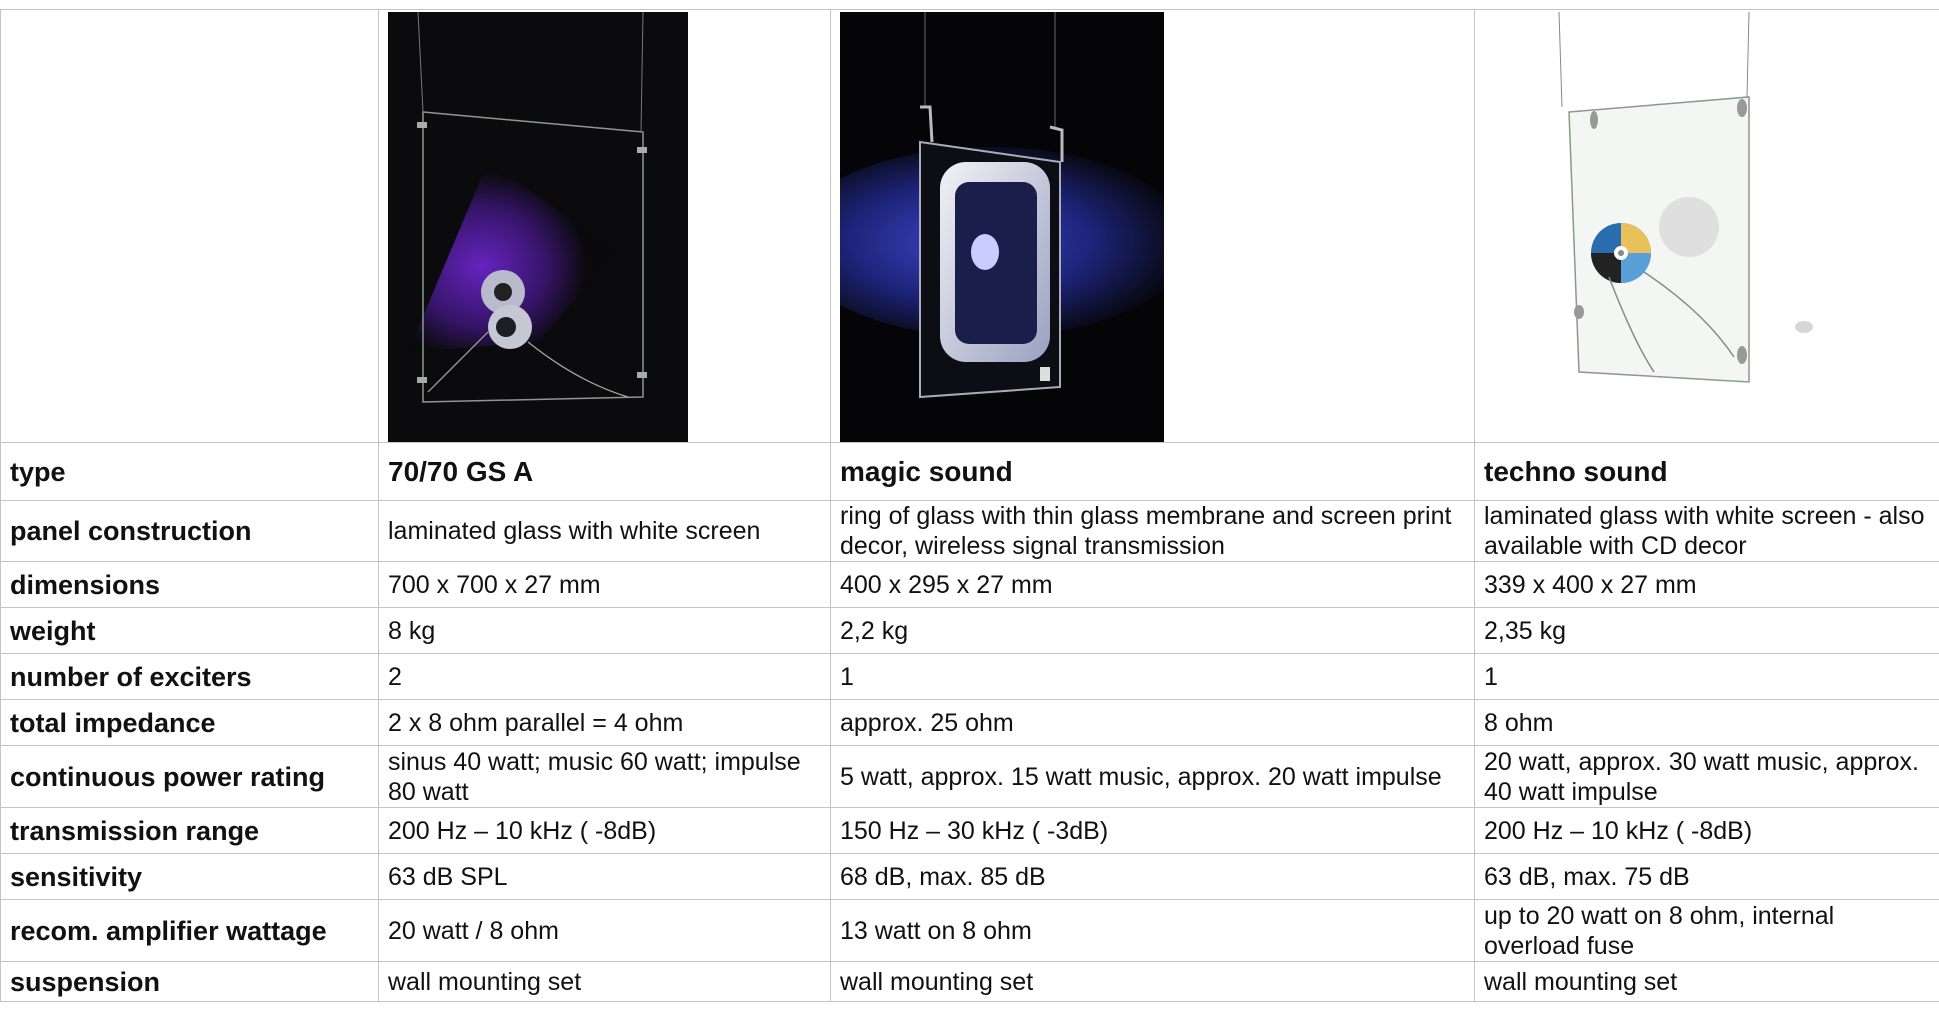 Image resolution: width=1939 pixels, height=1015 pixels. What do you see at coordinates (1152, 630) in the screenshot?
I see `spec-value: 2,2 kg` at bounding box center [1152, 630].